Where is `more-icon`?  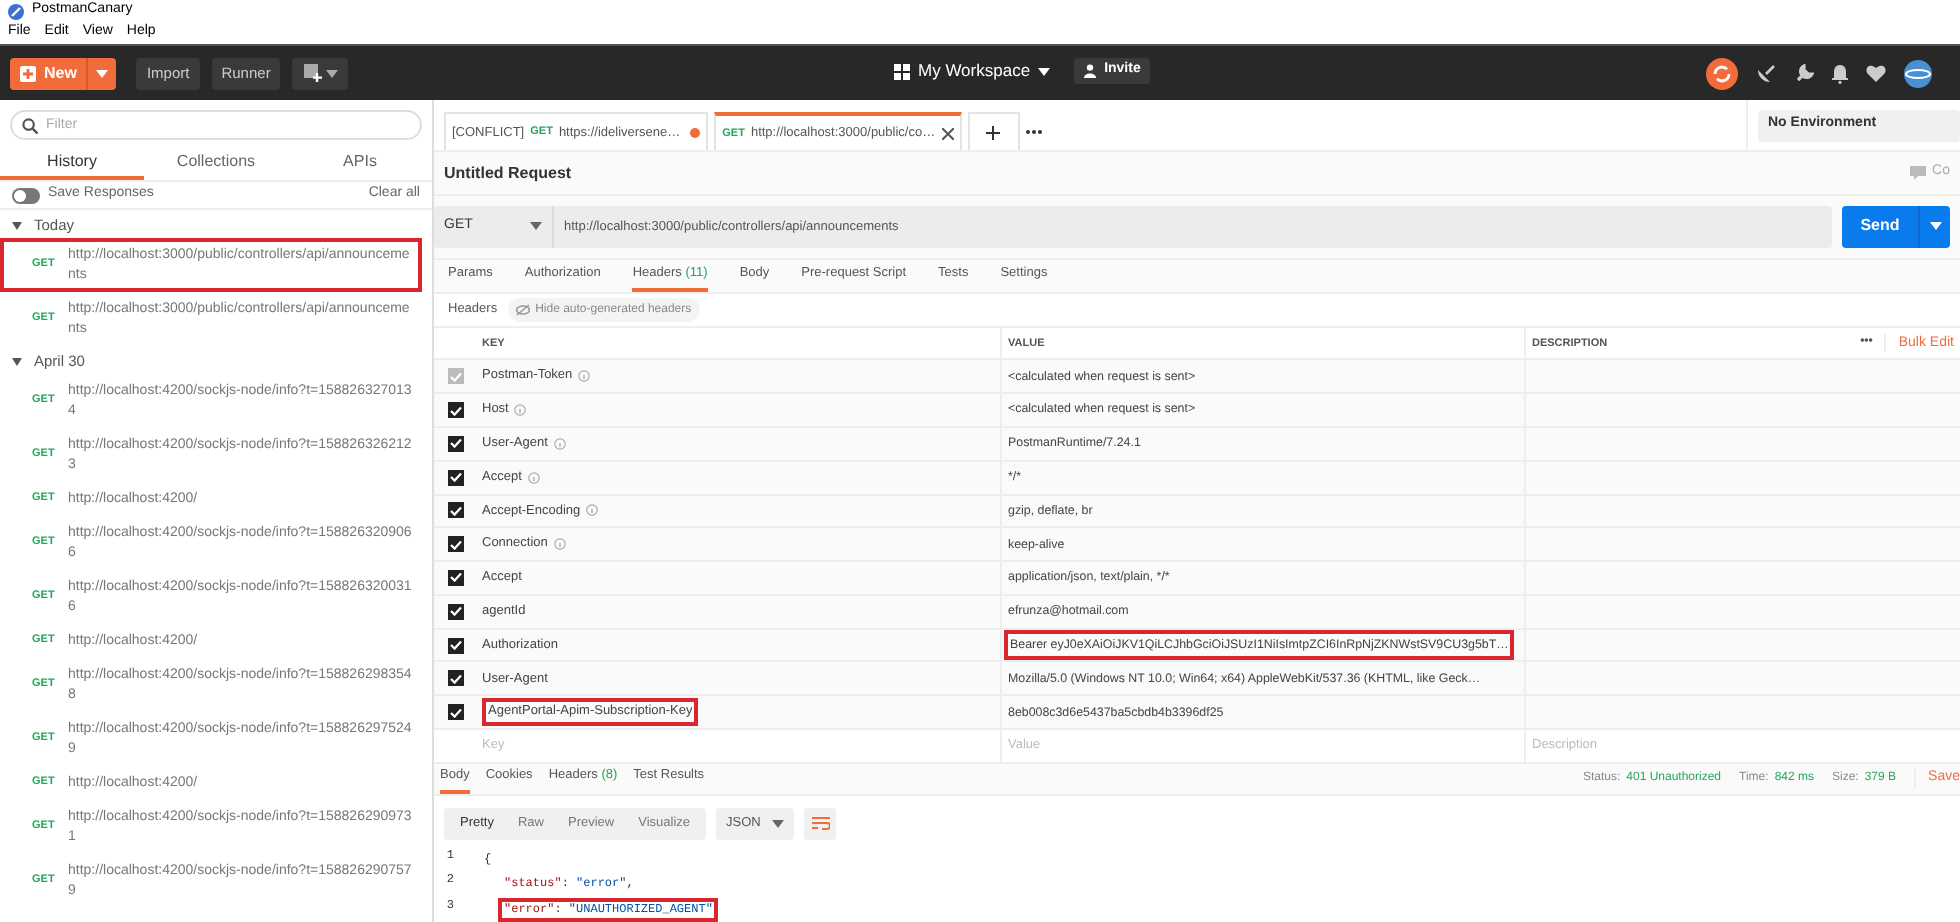 more-icon is located at coordinates (1033, 131).